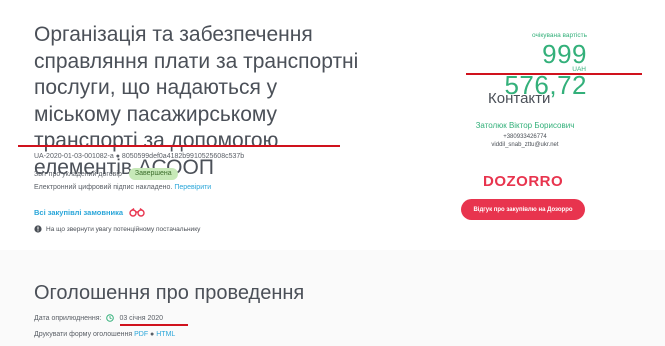 This screenshot has height=346, width=665. I want to click on contract-report-label: Звіт про укладений договір, so click(78, 174).